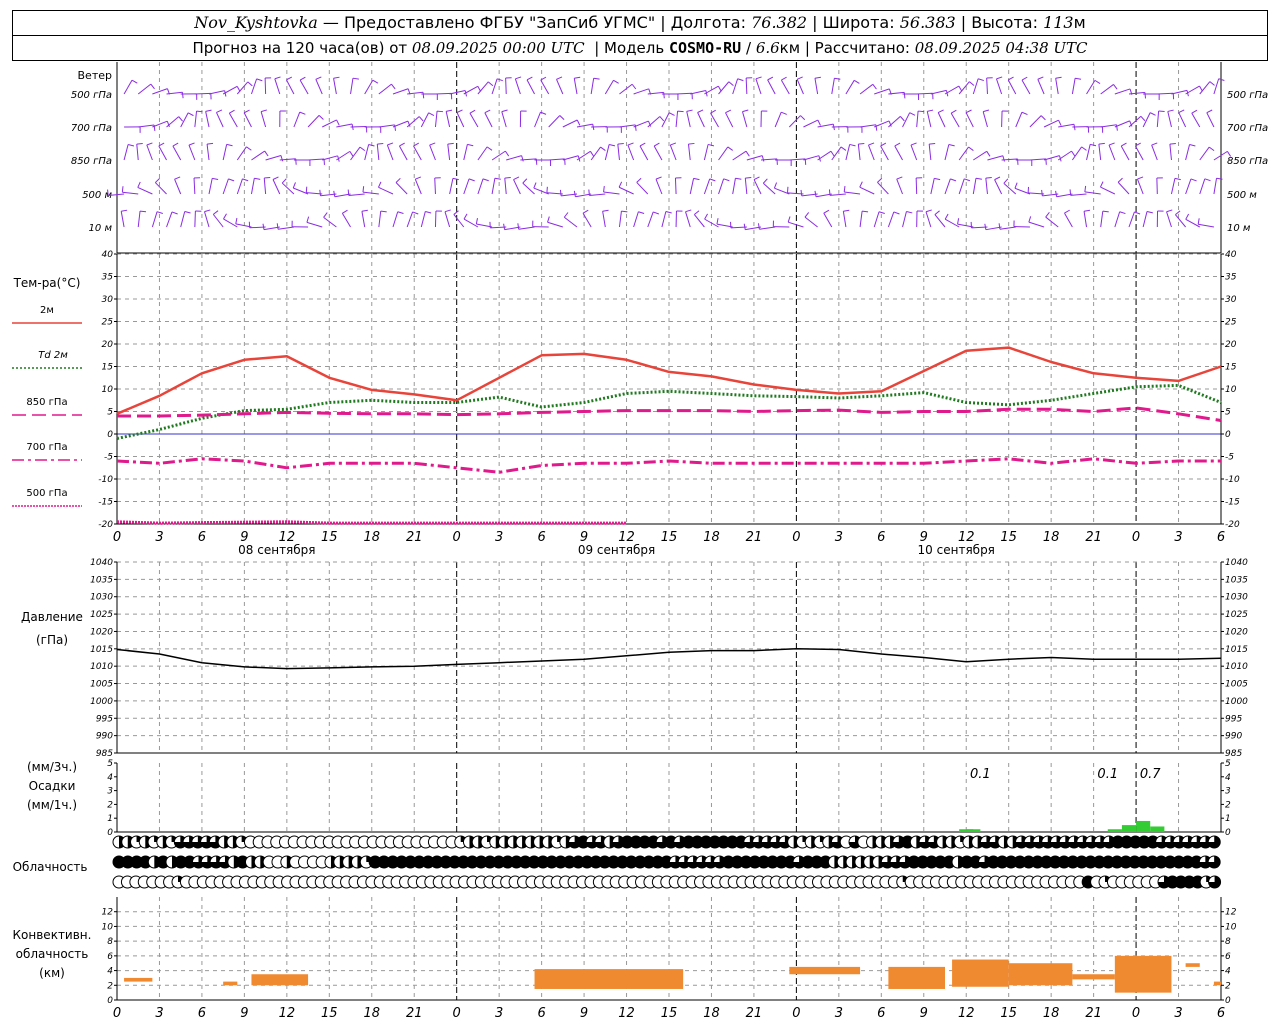  What do you see at coordinates (1236, 580) in the screenshot?
I see `y-tick-label-right: 1035` at bounding box center [1236, 580].